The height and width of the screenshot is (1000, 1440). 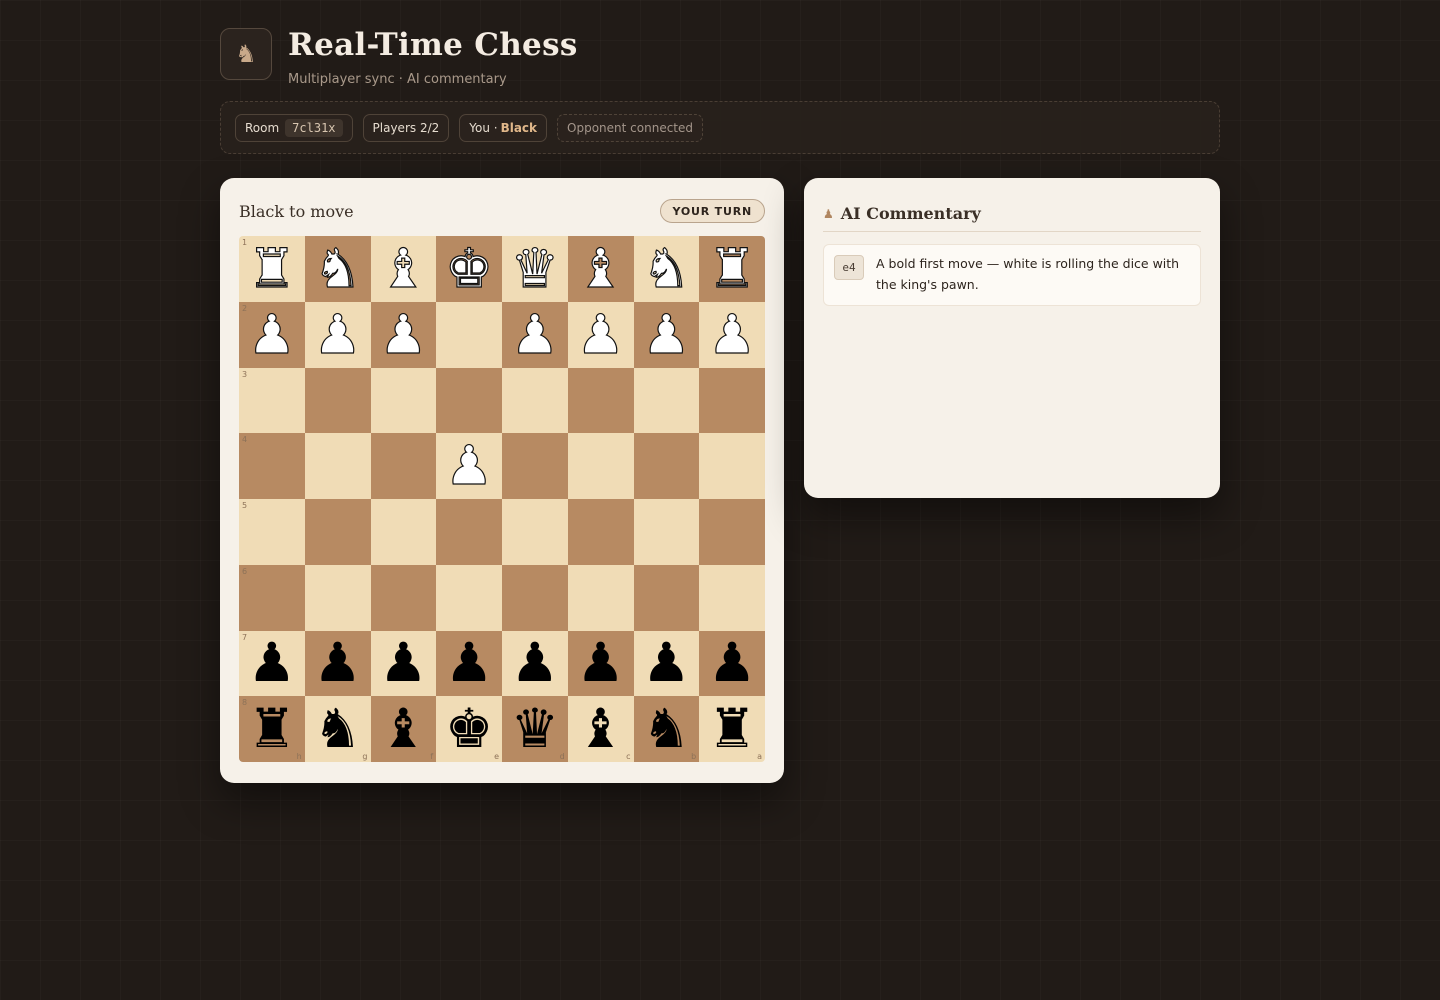 I want to click on board-square: 6, so click(x=272, y=597).